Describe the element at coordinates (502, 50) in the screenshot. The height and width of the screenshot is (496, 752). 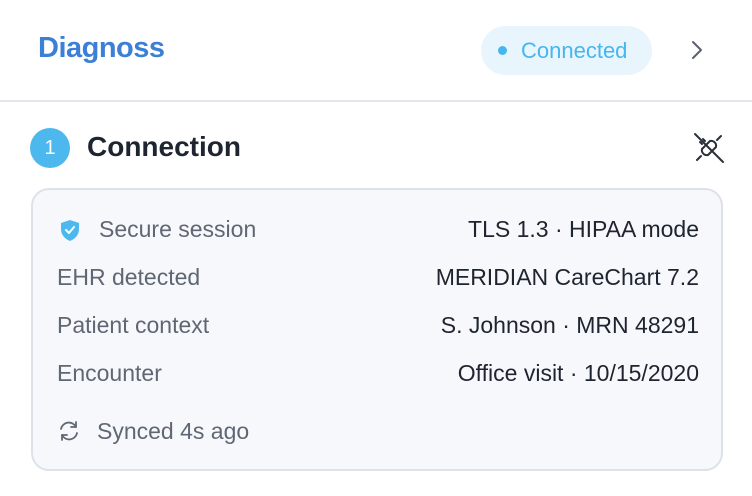
I see `status-dot-icon` at that location.